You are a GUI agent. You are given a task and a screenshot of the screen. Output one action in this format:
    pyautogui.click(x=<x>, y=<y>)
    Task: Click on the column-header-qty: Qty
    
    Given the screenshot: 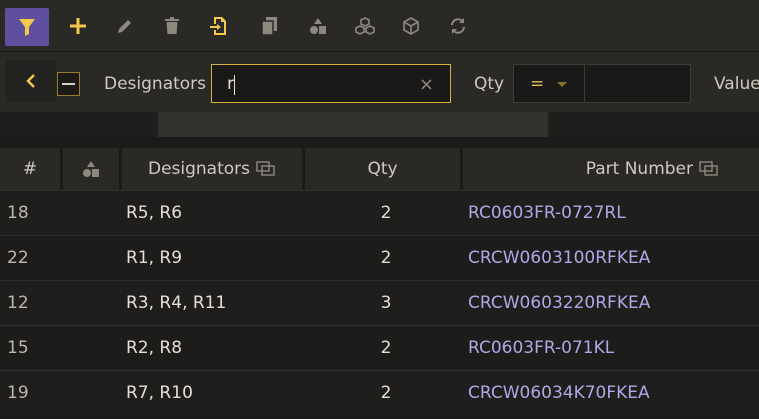 What is the action you would take?
    pyautogui.click(x=382, y=169)
    